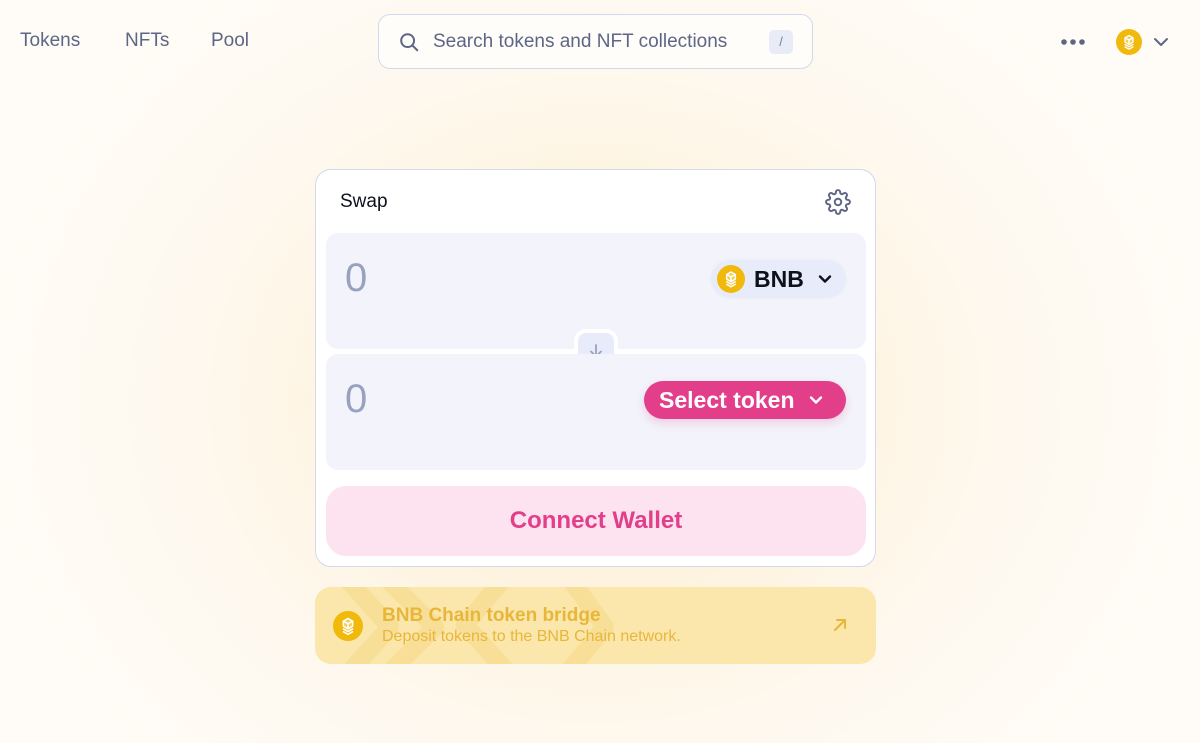 This screenshot has width=1200, height=743. I want to click on bridge-subtitle: Deposit tokens to the BNB Chain network., so click(531, 636).